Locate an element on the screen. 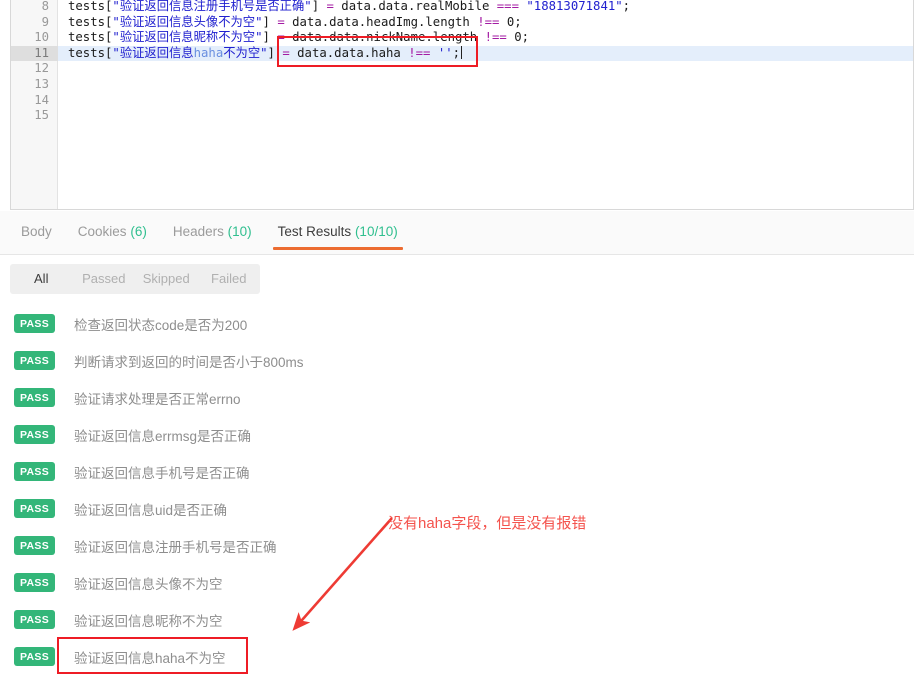  code-line: 13 is located at coordinates (462, 84).